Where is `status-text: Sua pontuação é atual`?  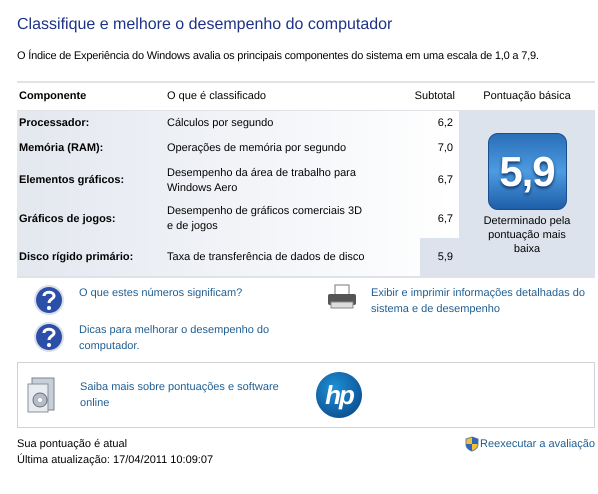
status-text: Sua pontuação é atual is located at coordinates (72, 444).